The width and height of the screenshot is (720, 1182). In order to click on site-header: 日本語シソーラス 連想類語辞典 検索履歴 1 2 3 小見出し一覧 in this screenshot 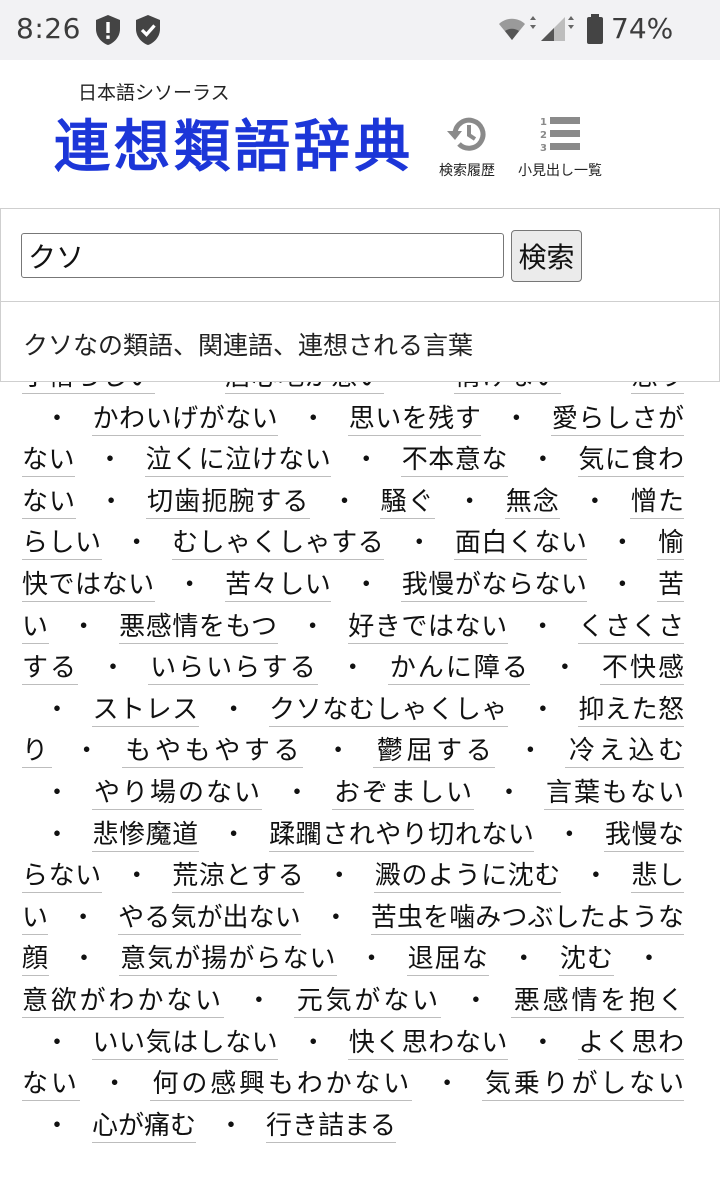, I will do `click(360, 134)`.